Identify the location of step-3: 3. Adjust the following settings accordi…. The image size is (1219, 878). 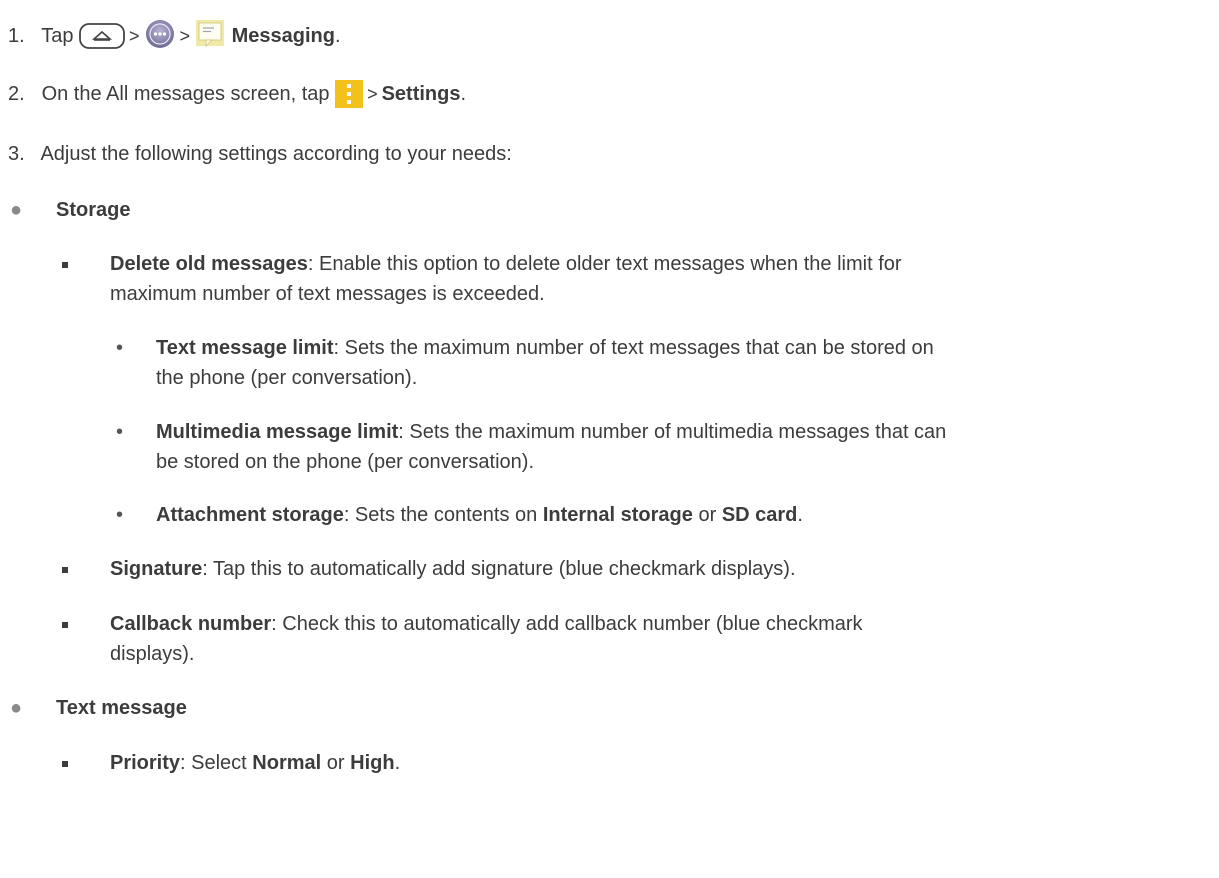
(260, 154).